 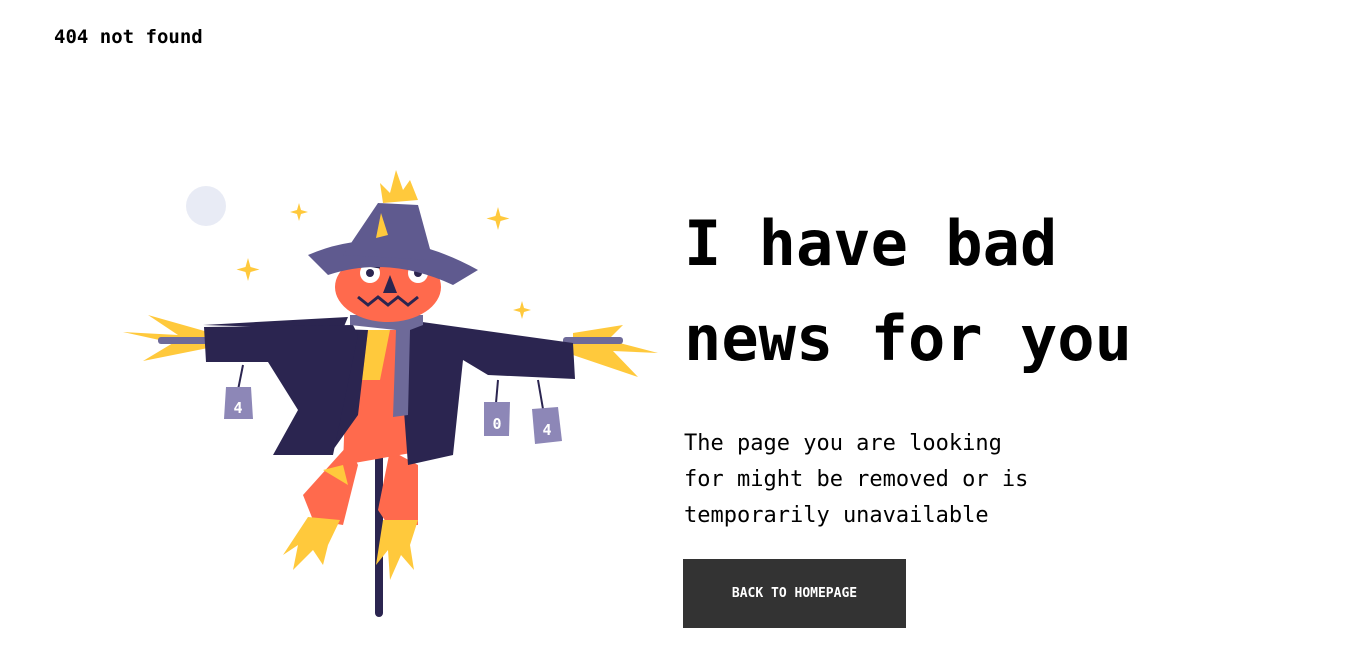 What do you see at coordinates (871, 243) in the screenshot?
I see `headline-line-1: I have bad` at bounding box center [871, 243].